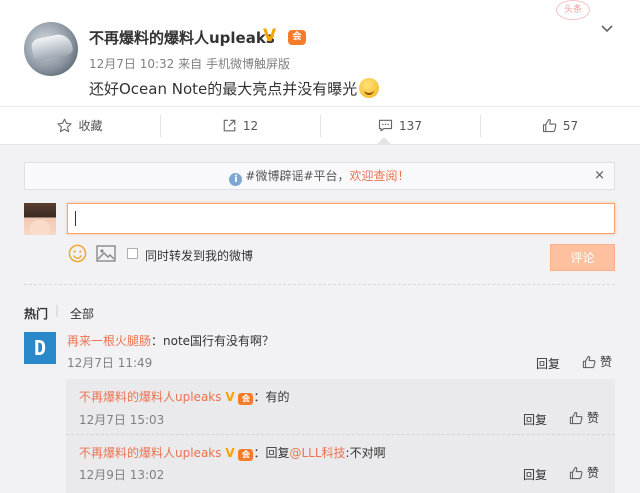 This screenshot has height=493, width=640. What do you see at coordinates (317, 453) in the screenshot?
I see `mention-link: @LLL科技` at bounding box center [317, 453].